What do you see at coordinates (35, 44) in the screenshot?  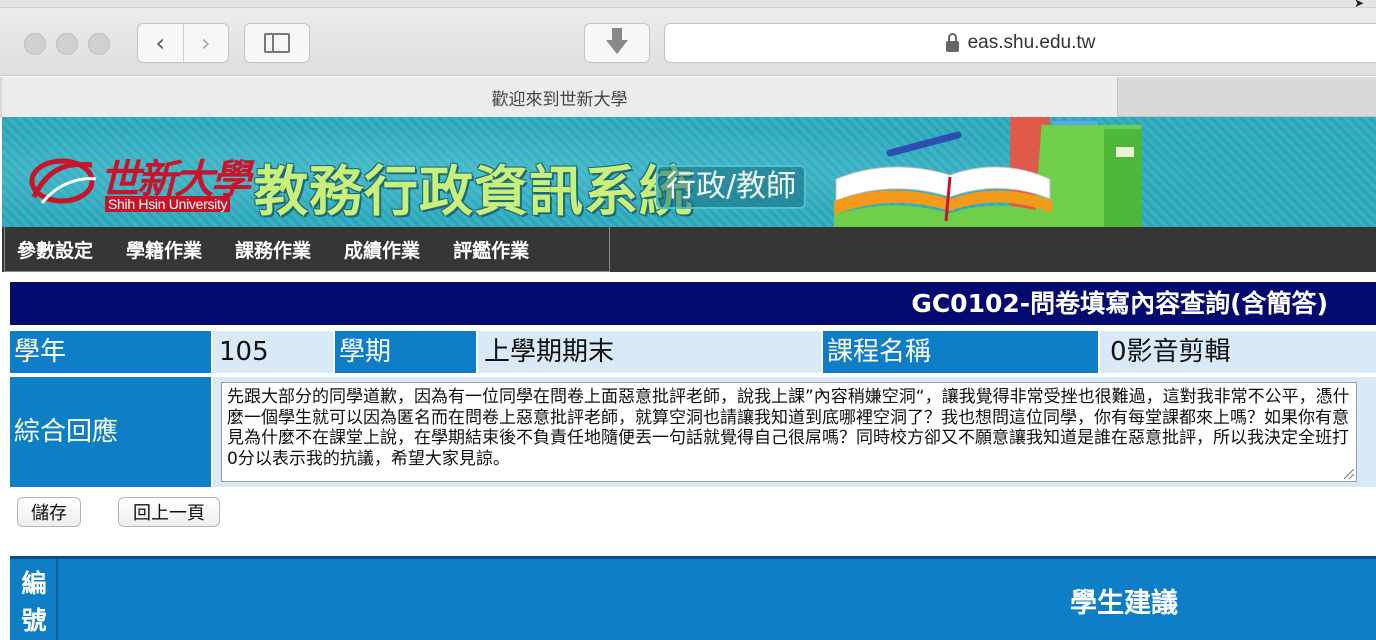 I see `close-window-button` at bounding box center [35, 44].